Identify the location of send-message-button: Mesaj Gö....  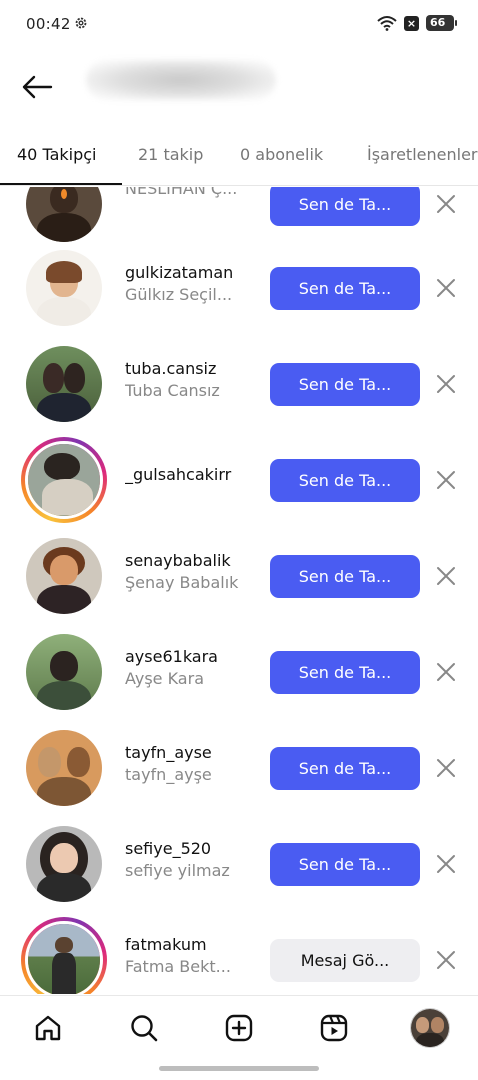
(345, 960).